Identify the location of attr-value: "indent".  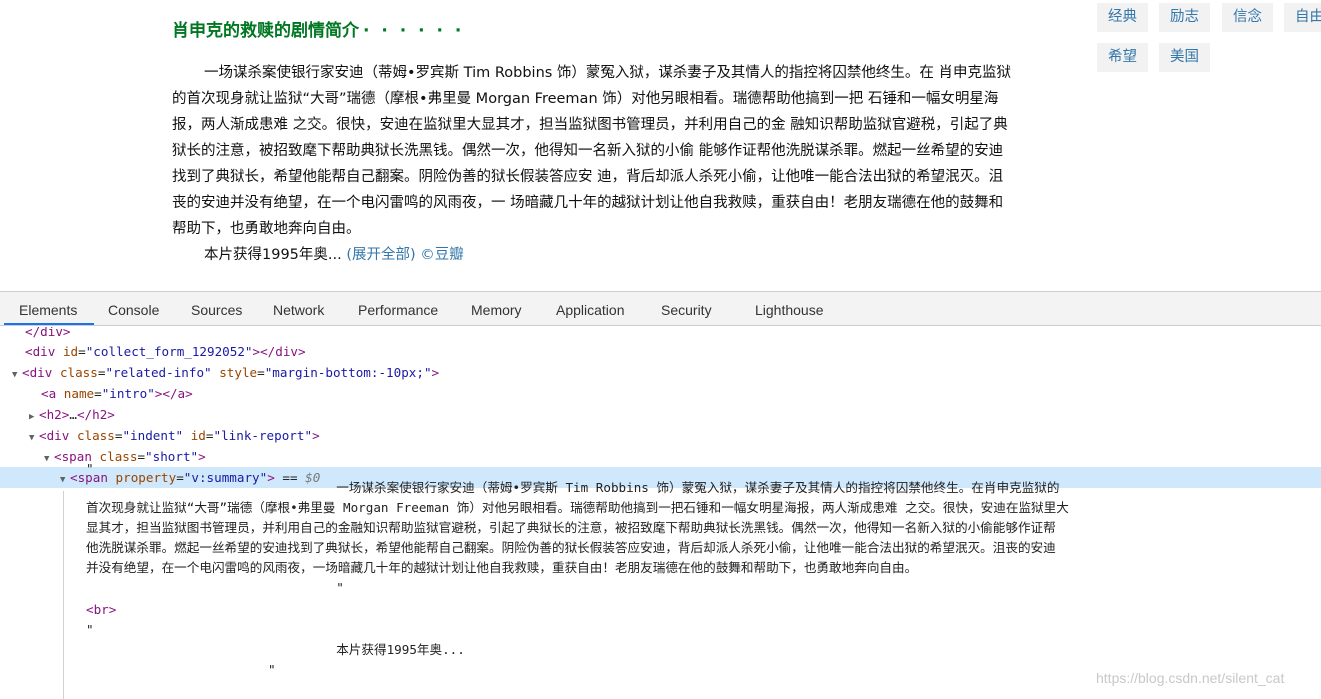
(153, 435).